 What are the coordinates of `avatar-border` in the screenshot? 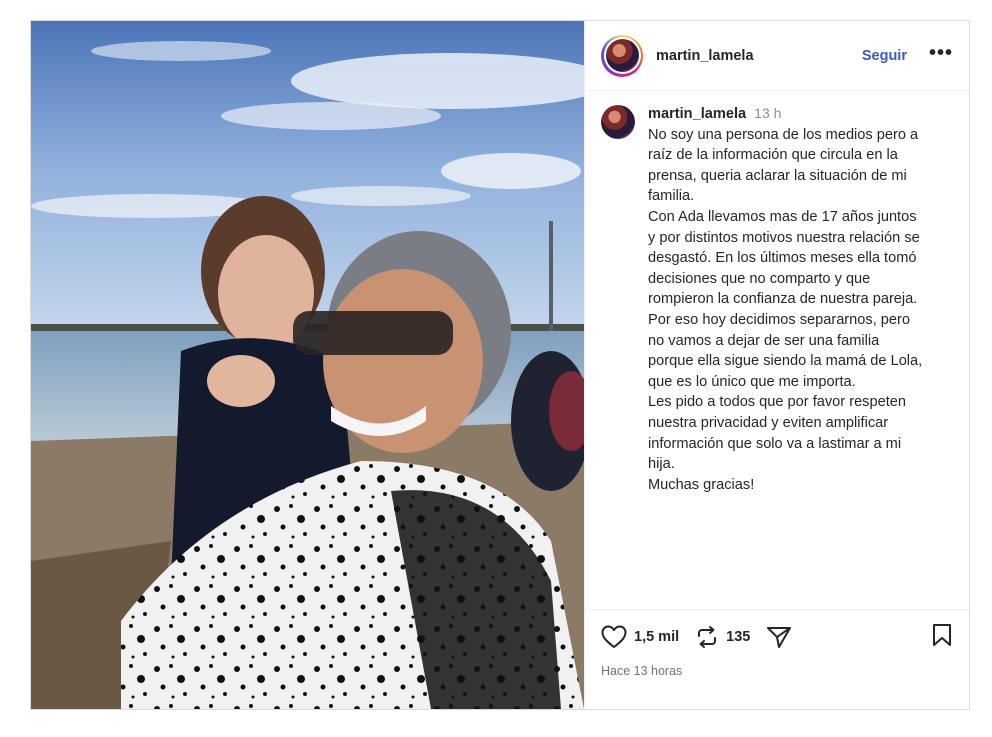 It's located at (622, 55).